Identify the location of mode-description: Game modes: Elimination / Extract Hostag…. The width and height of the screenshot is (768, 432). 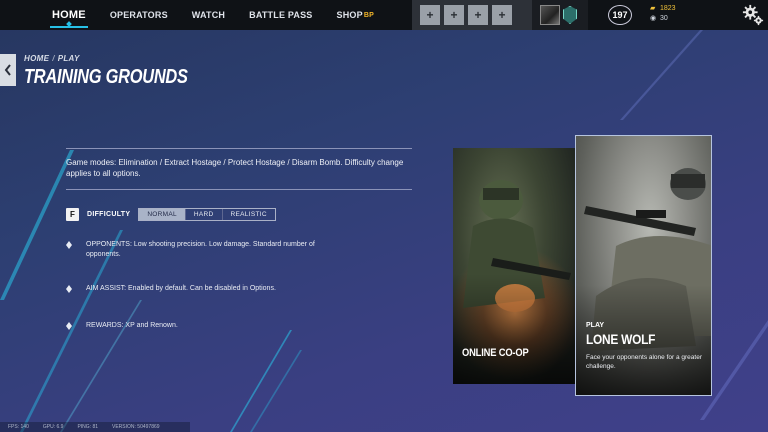
(235, 168).